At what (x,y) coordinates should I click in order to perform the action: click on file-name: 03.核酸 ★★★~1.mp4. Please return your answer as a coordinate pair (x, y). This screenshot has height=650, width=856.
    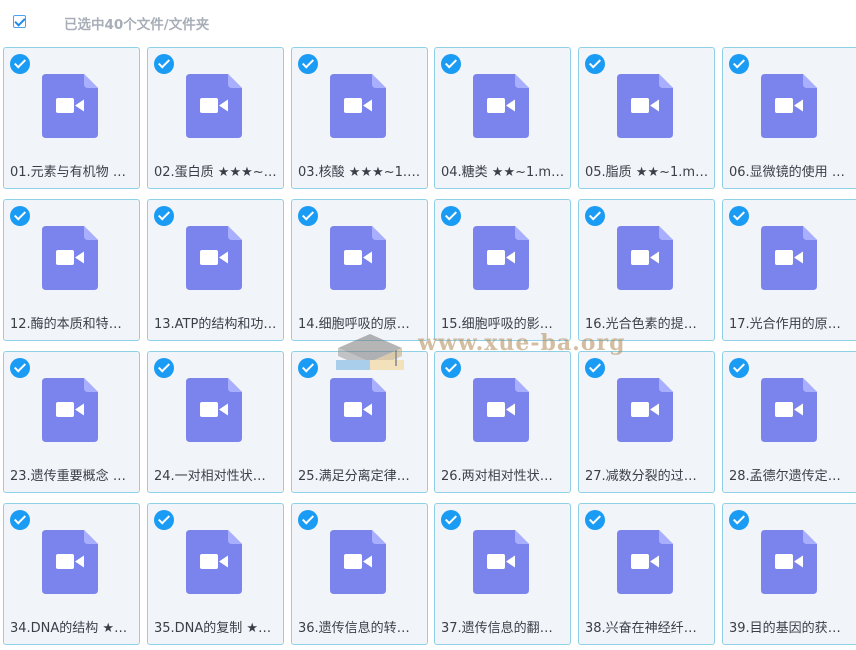
    Looking at the image, I should click on (360, 172).